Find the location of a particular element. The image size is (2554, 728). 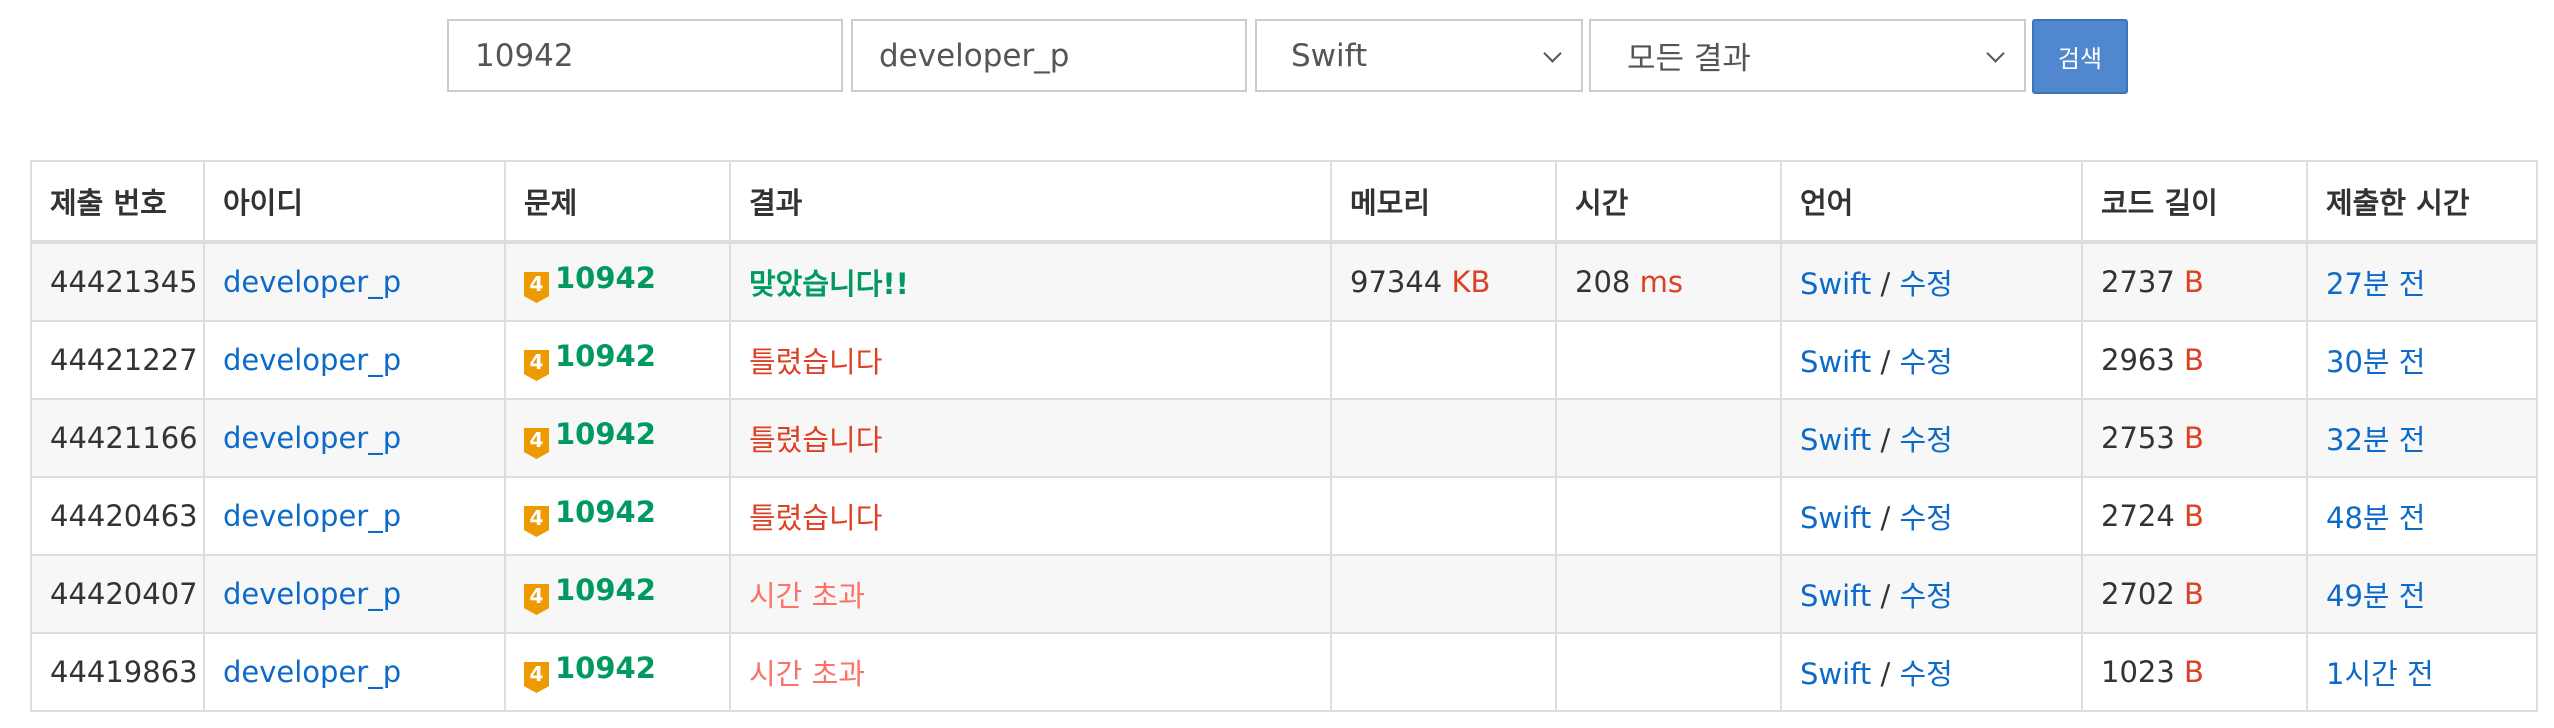

submitted-time-cell: 32분 전 is located at coordinates (2422, 438).